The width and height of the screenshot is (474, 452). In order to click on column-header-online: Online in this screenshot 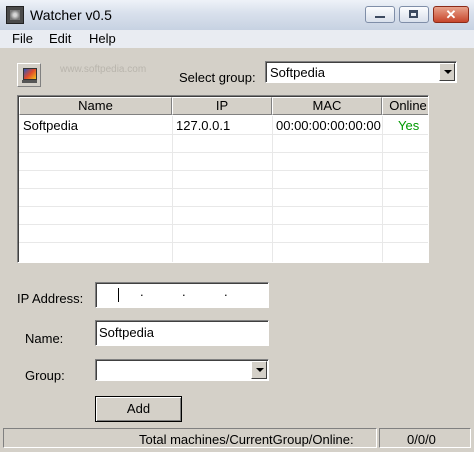, I will do `click(405, 106)`.